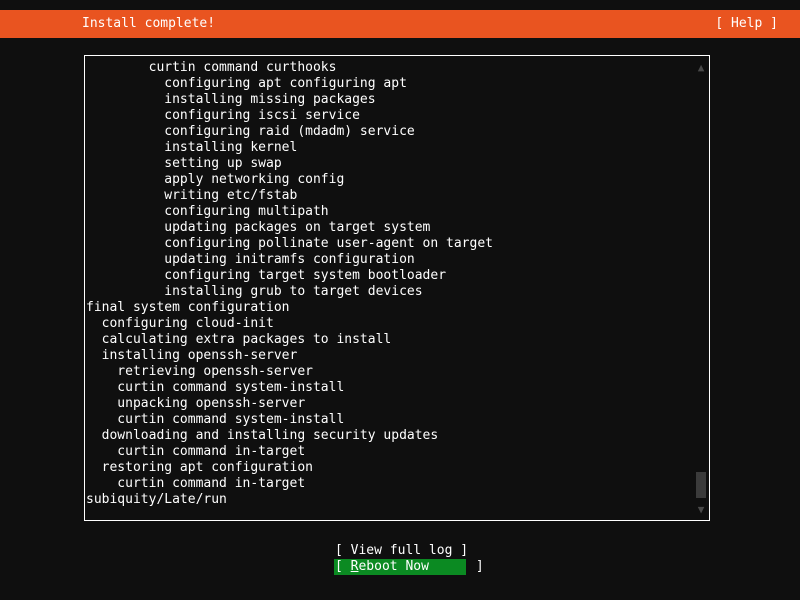 Image resolution: width=800 pixels, height=600 pixels. What do you see at coordinates (250, 131) in the screenshot?
I see `log-line: configuring raid (mdadm) service` at bounding box center [250, 131].